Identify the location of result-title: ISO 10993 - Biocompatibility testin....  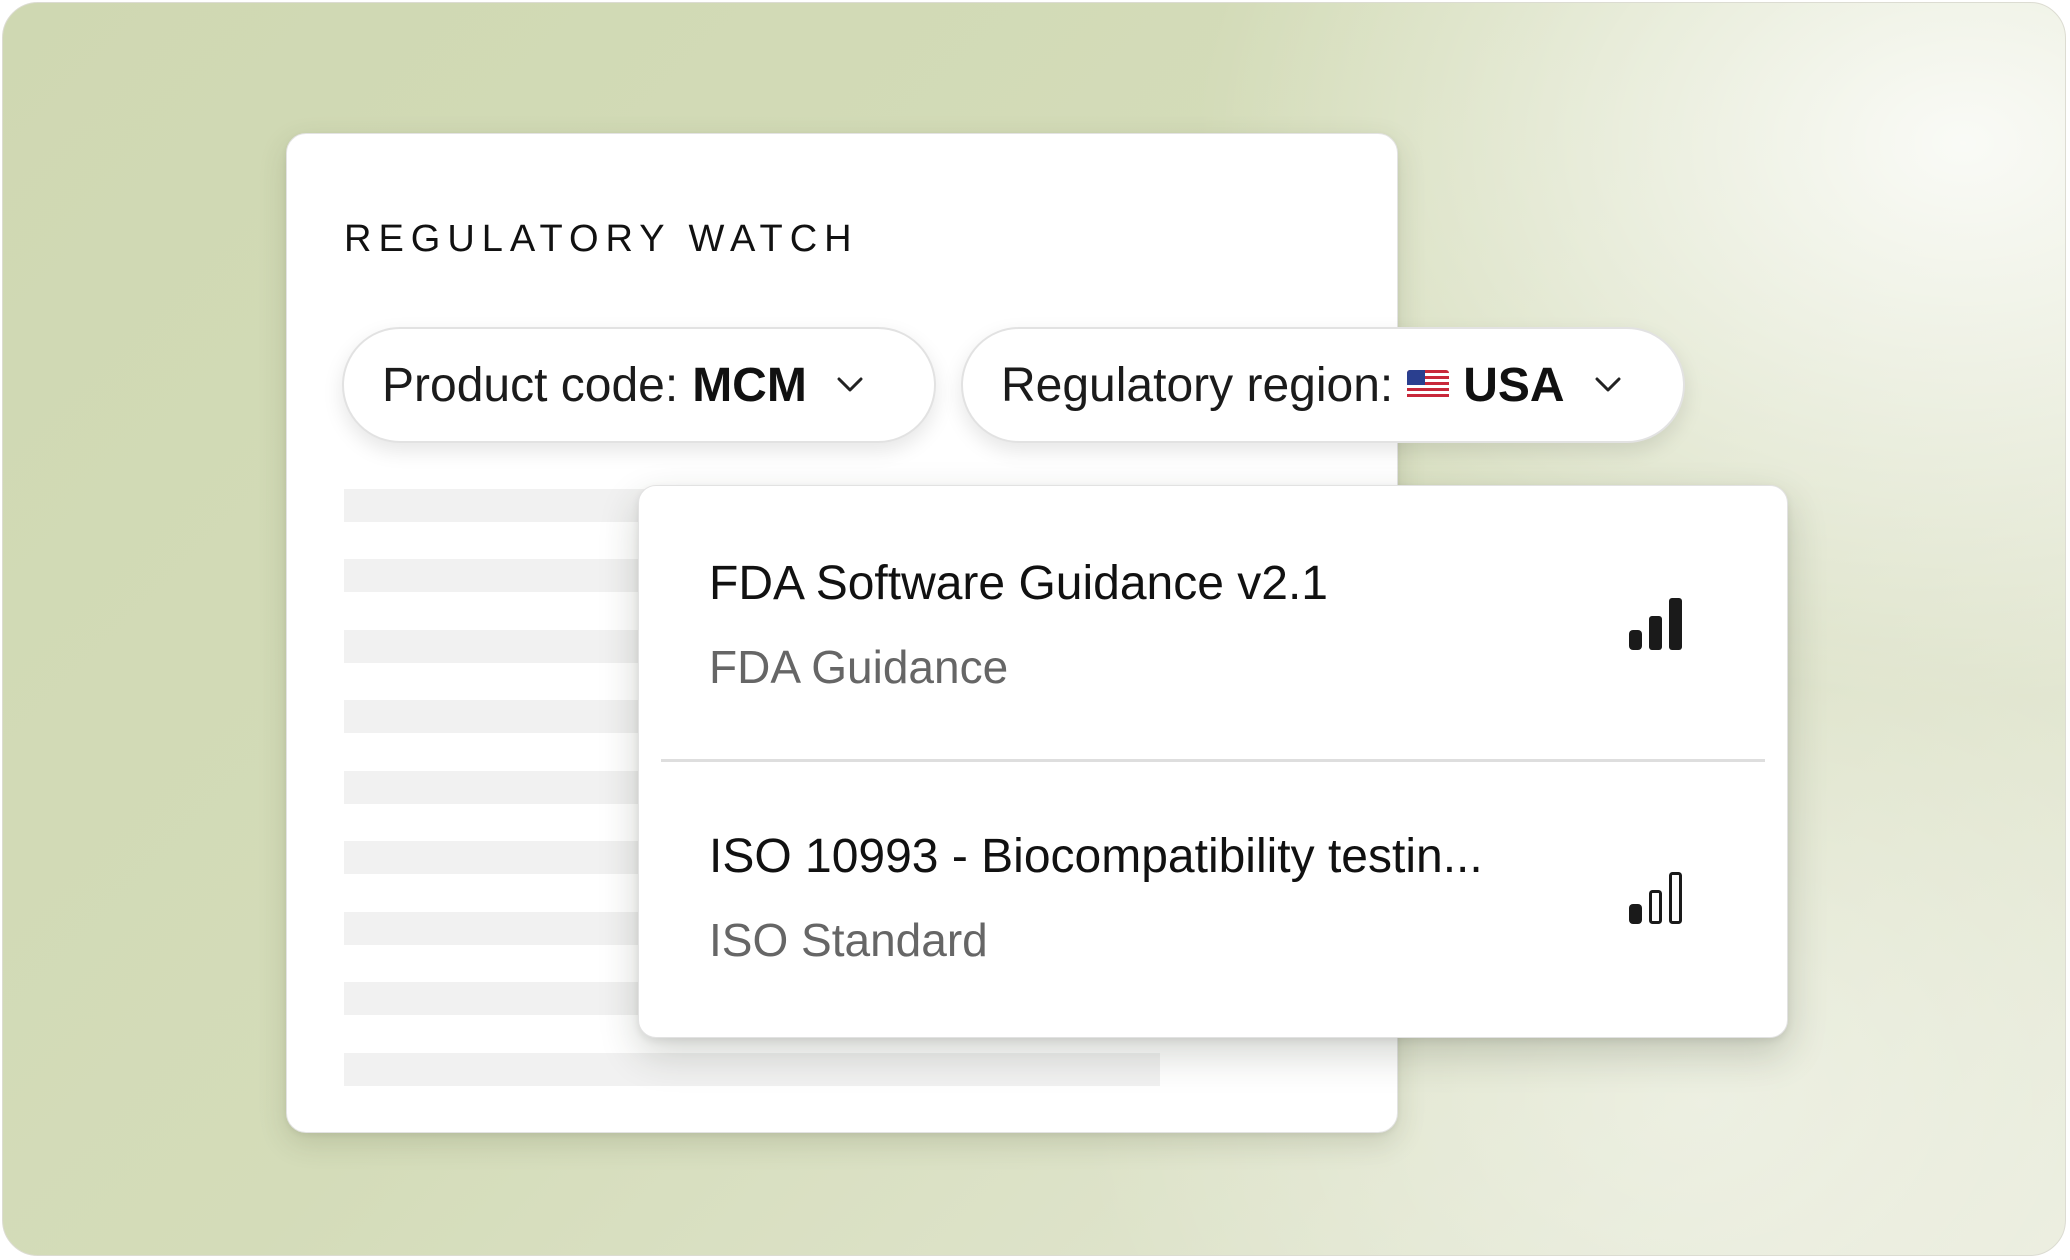
(1096, 856).